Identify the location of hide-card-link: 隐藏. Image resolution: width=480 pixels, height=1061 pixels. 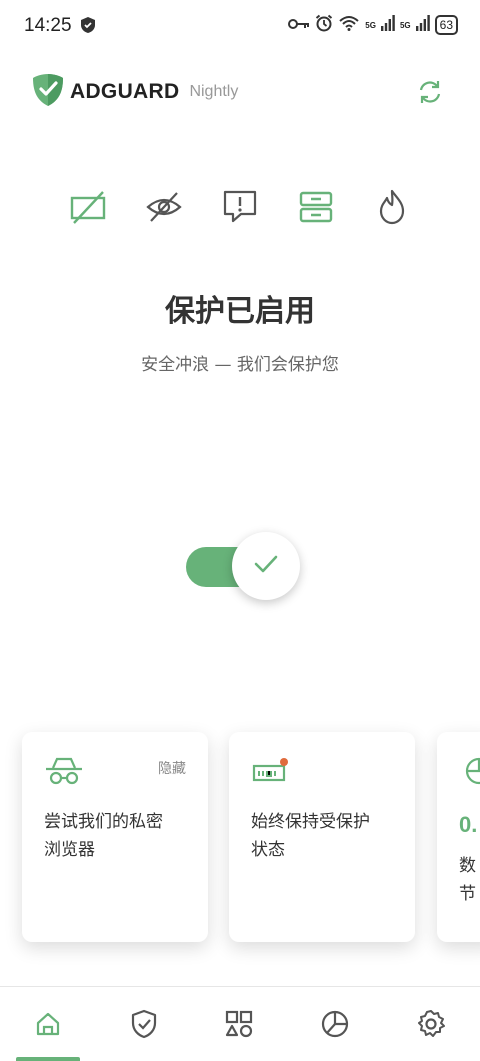
(172, 768).